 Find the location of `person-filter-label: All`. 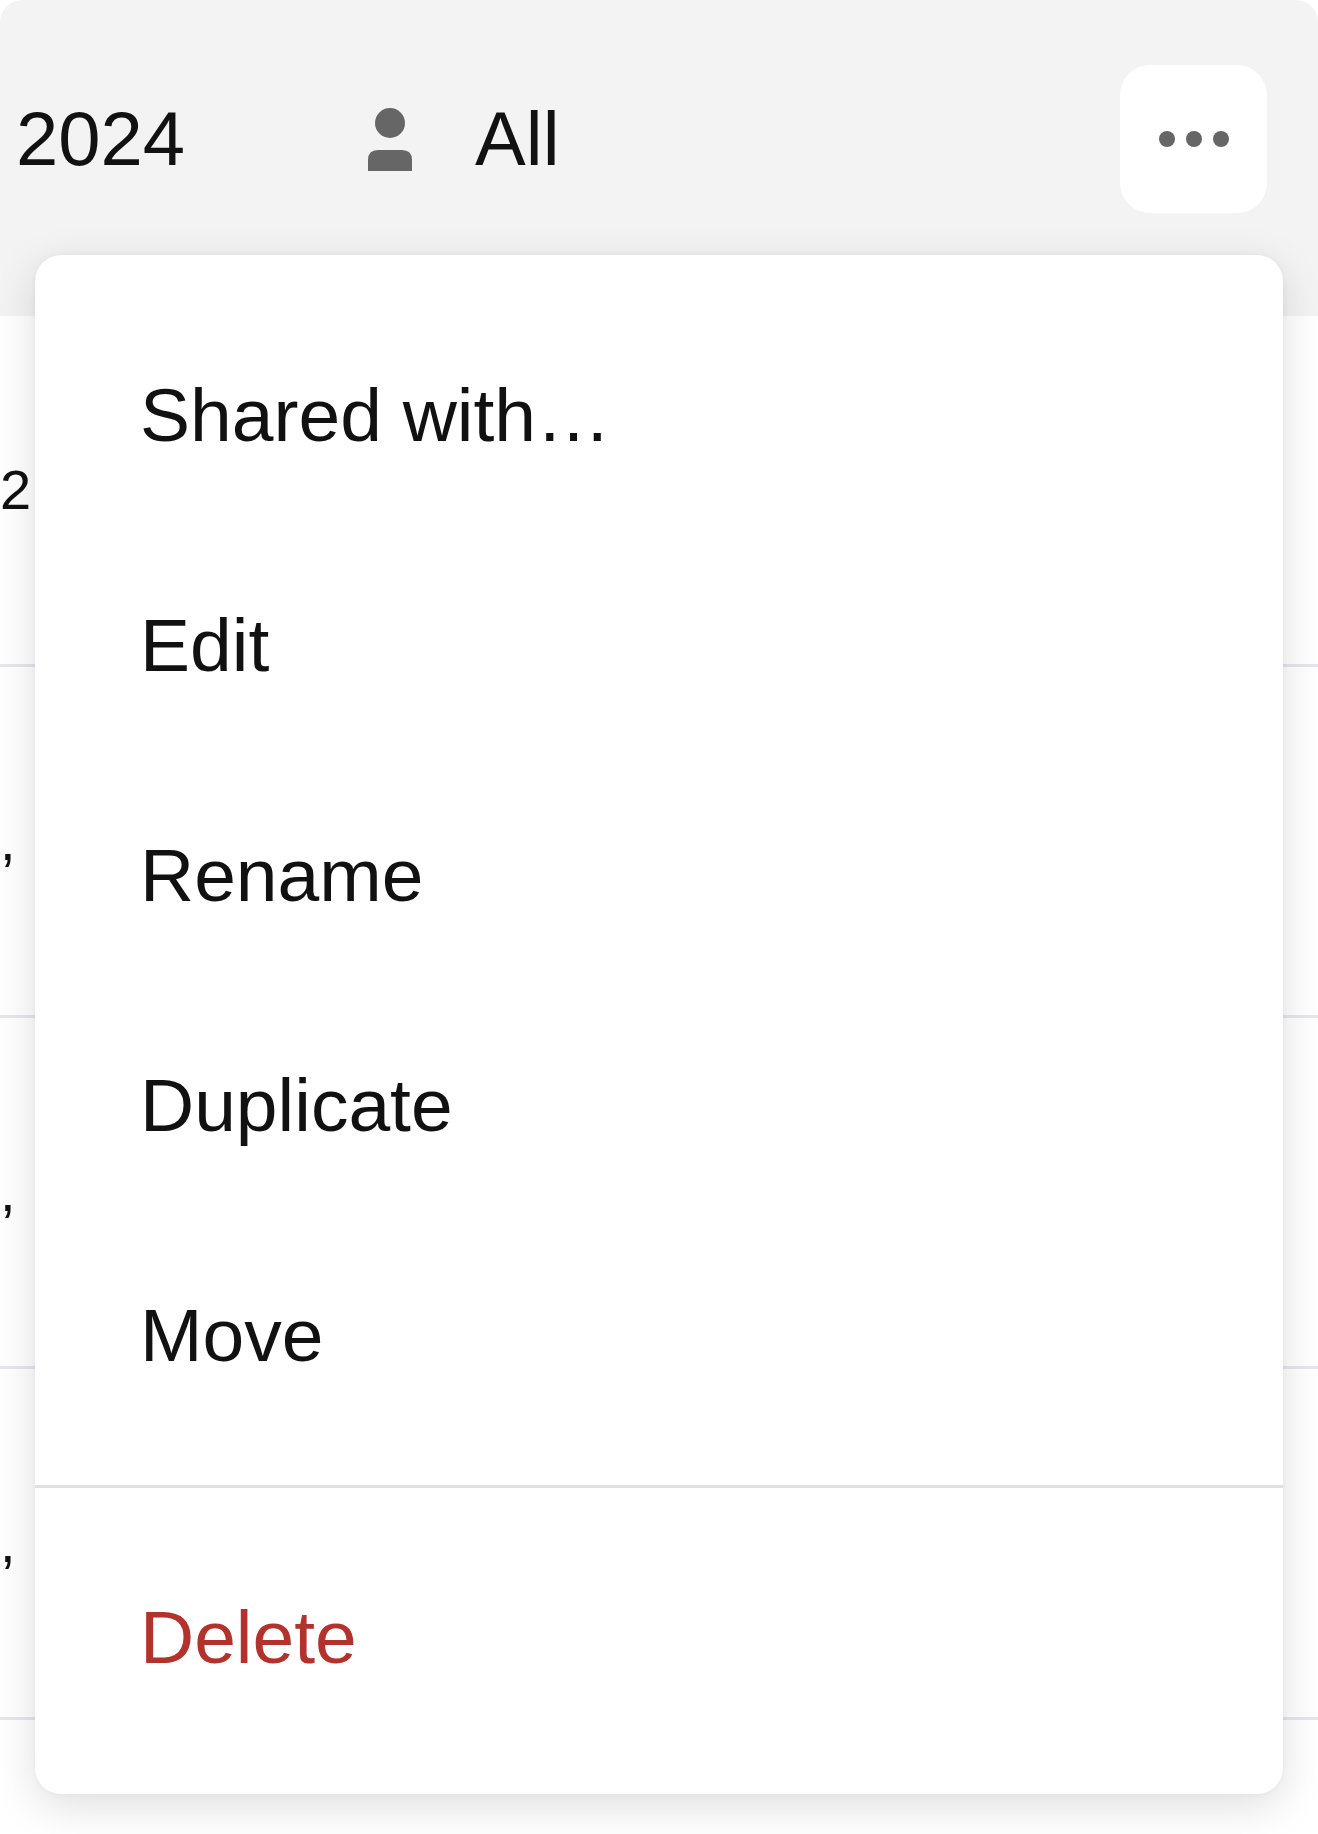

person-filter-label: All is located at coordinates (517, 139).